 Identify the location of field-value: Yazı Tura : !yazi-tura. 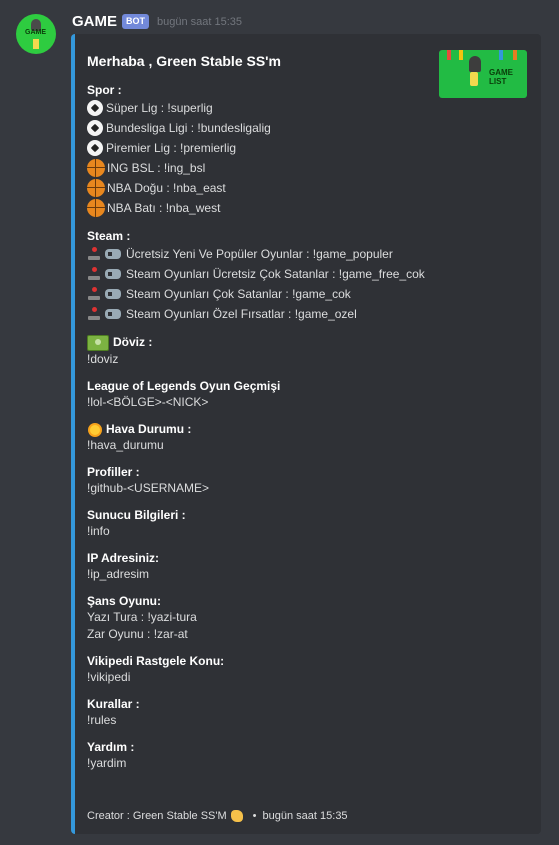
(142, 616).